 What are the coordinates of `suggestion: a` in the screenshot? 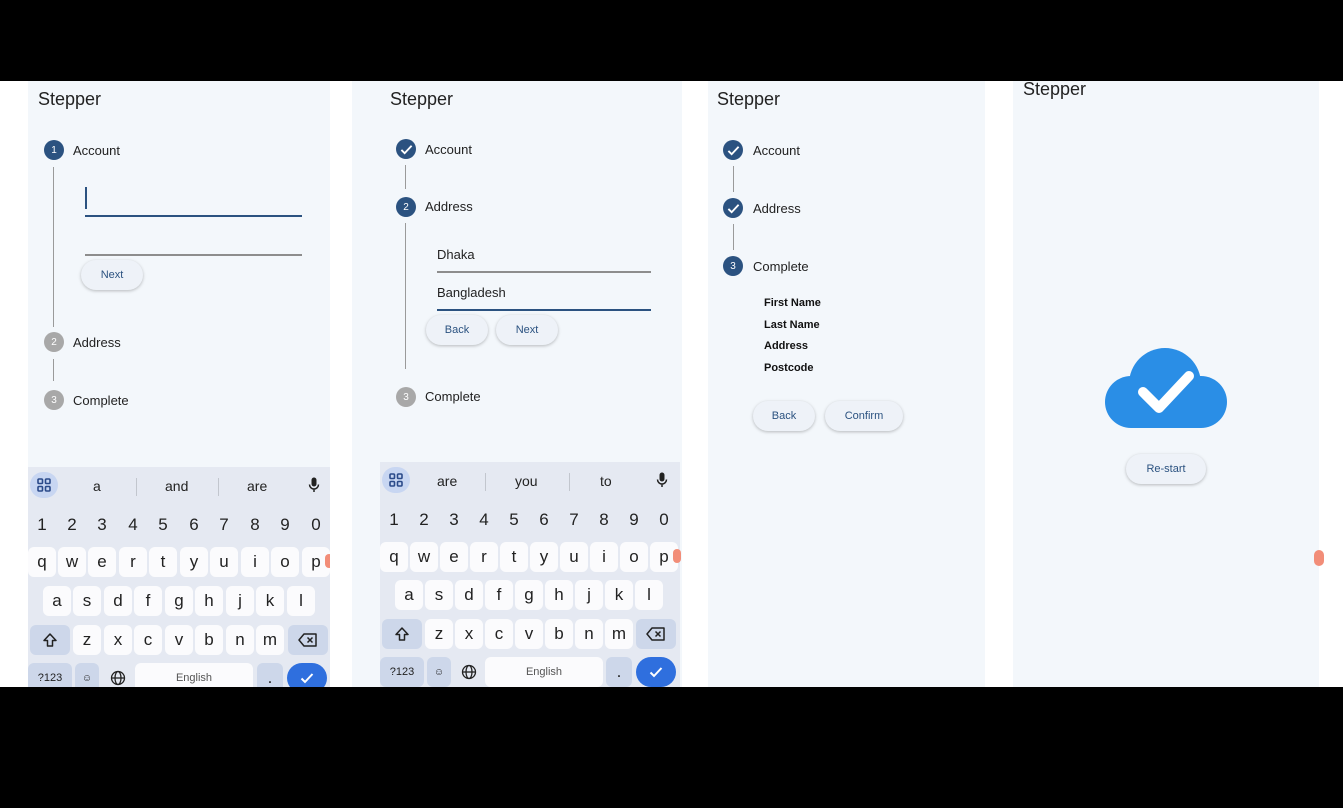 It's located at (97, 486).